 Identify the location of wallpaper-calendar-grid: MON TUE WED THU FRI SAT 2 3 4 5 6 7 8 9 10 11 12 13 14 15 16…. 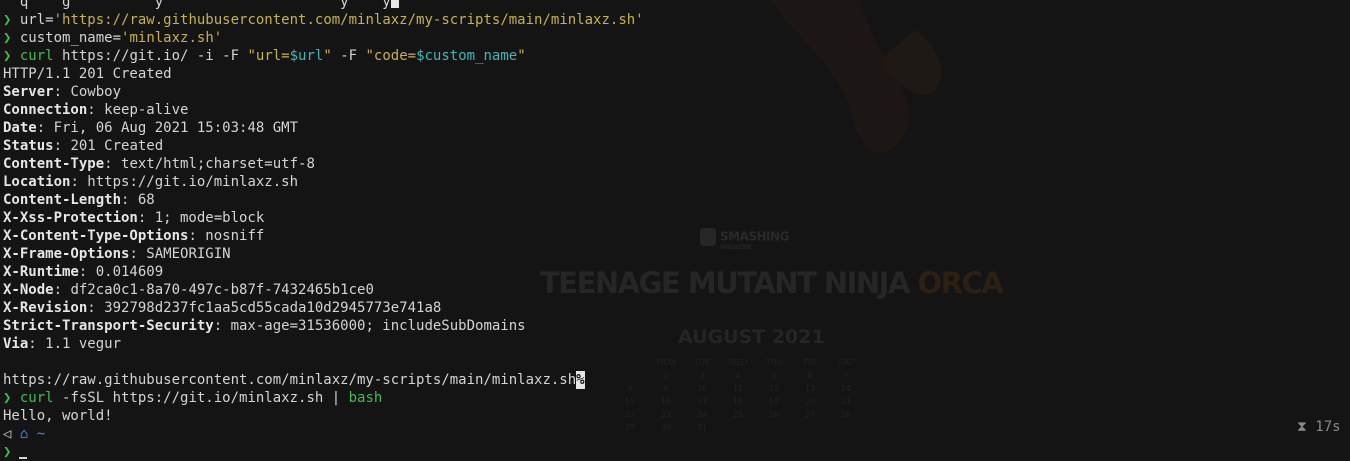
(753, 395).